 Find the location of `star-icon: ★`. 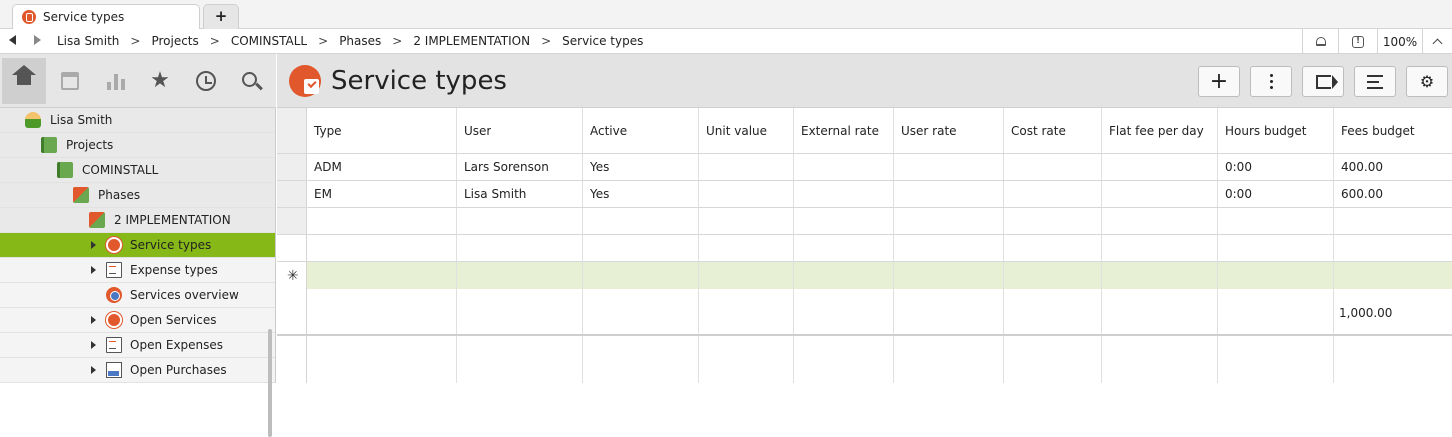

star-icon: ★ is located at coordinates (160, 80).